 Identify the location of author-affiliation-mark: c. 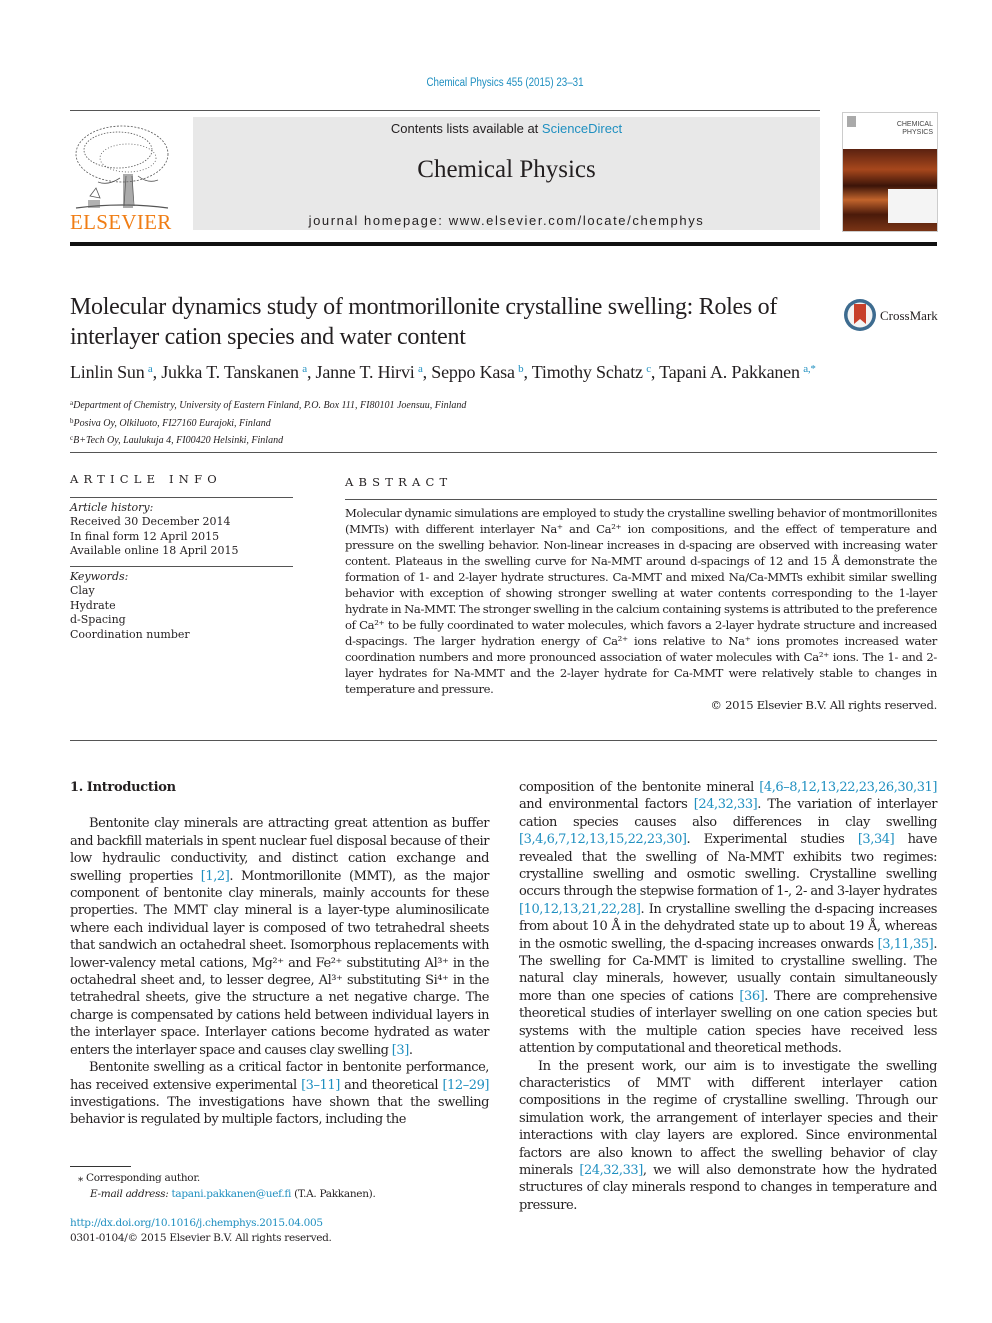
(648, 369).